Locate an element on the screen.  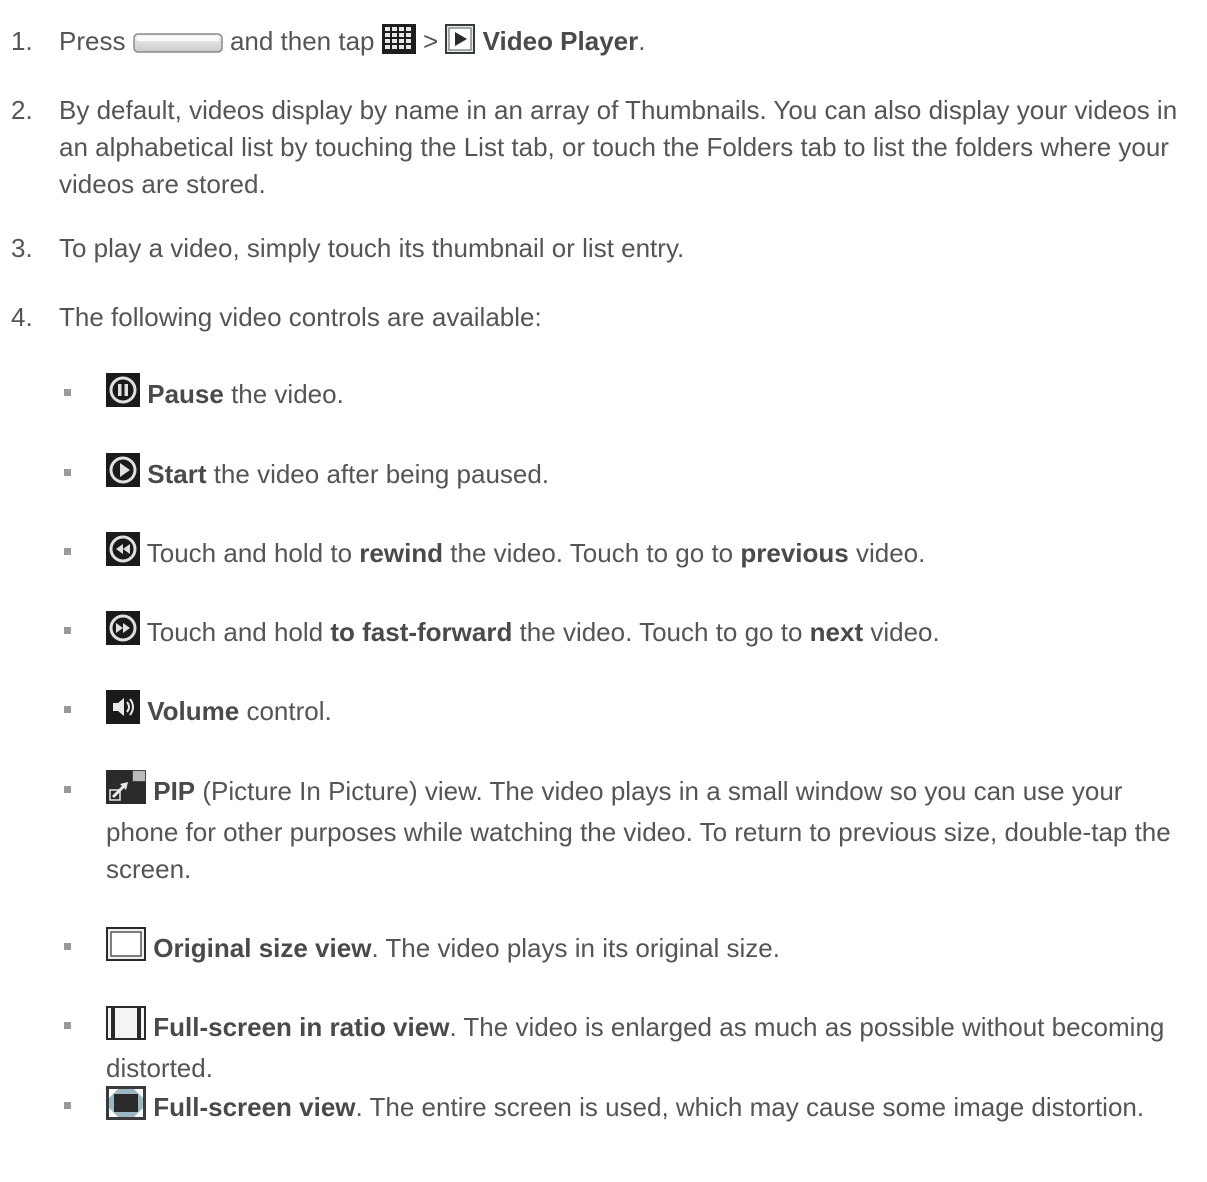
pause-icon is located at coordinates (123, 395).